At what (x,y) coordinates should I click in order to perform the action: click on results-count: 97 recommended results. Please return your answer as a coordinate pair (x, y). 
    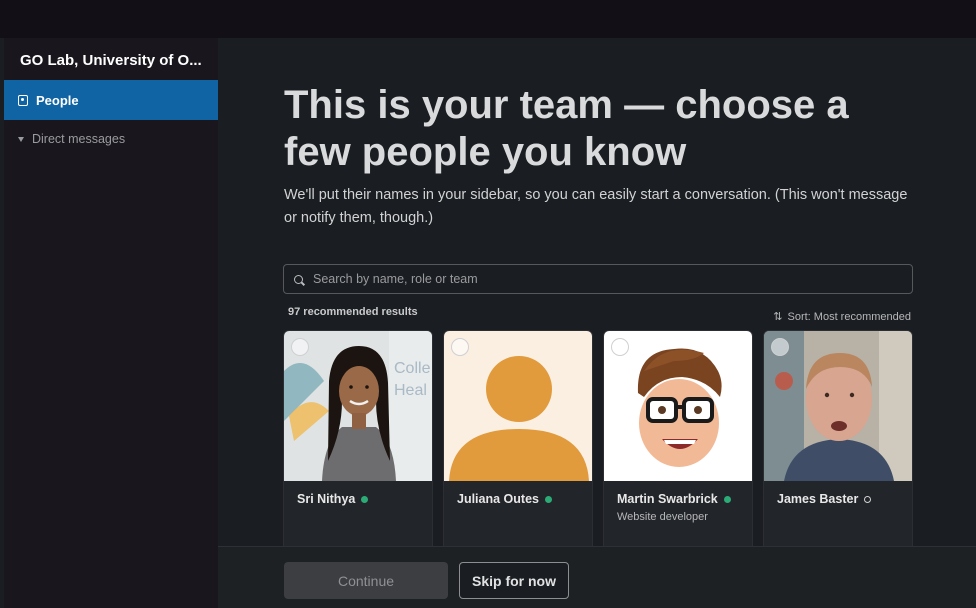
    Looking at the image, I should click on (353, 312).